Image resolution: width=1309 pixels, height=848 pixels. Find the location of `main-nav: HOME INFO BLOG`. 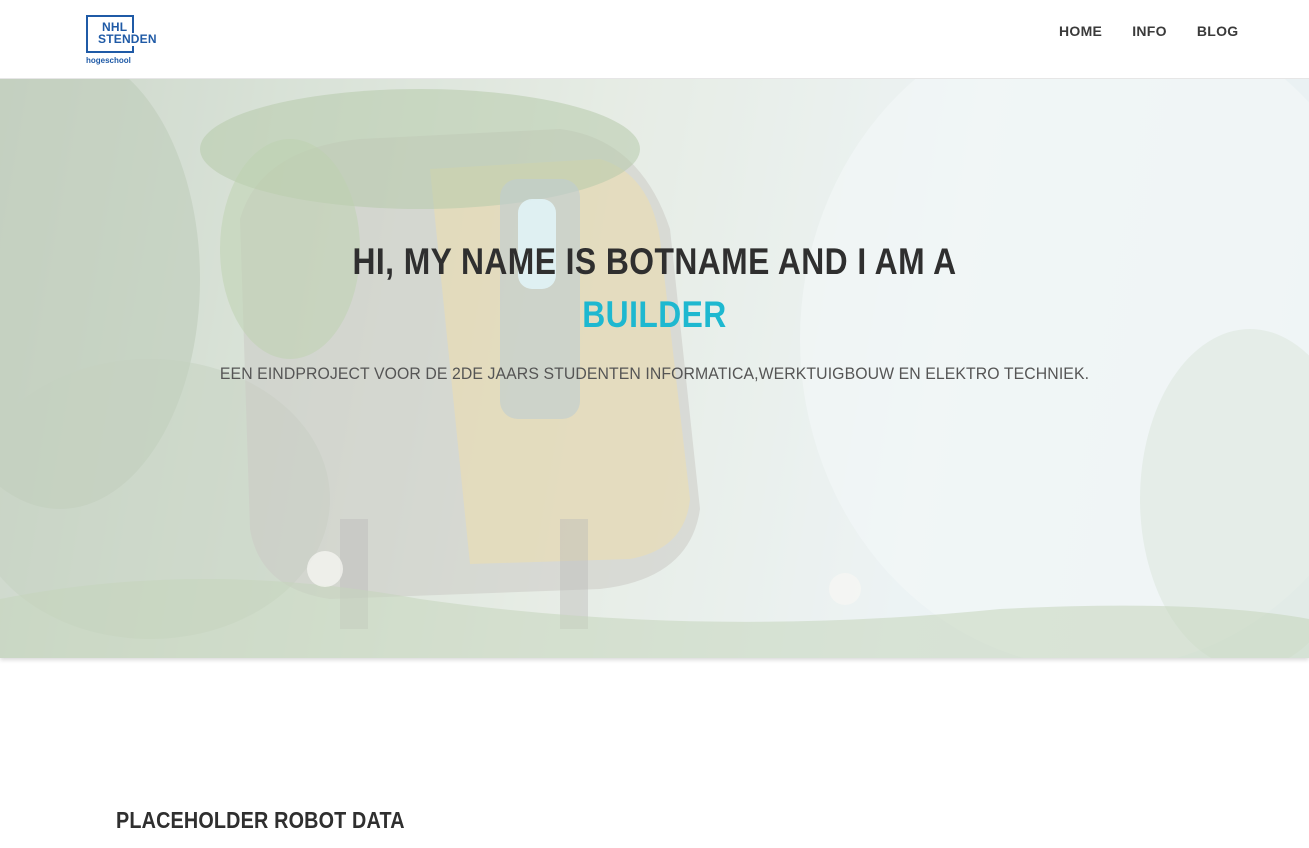

main-nav: HOME INFO BLOG is located at coordinates (1149, 31).